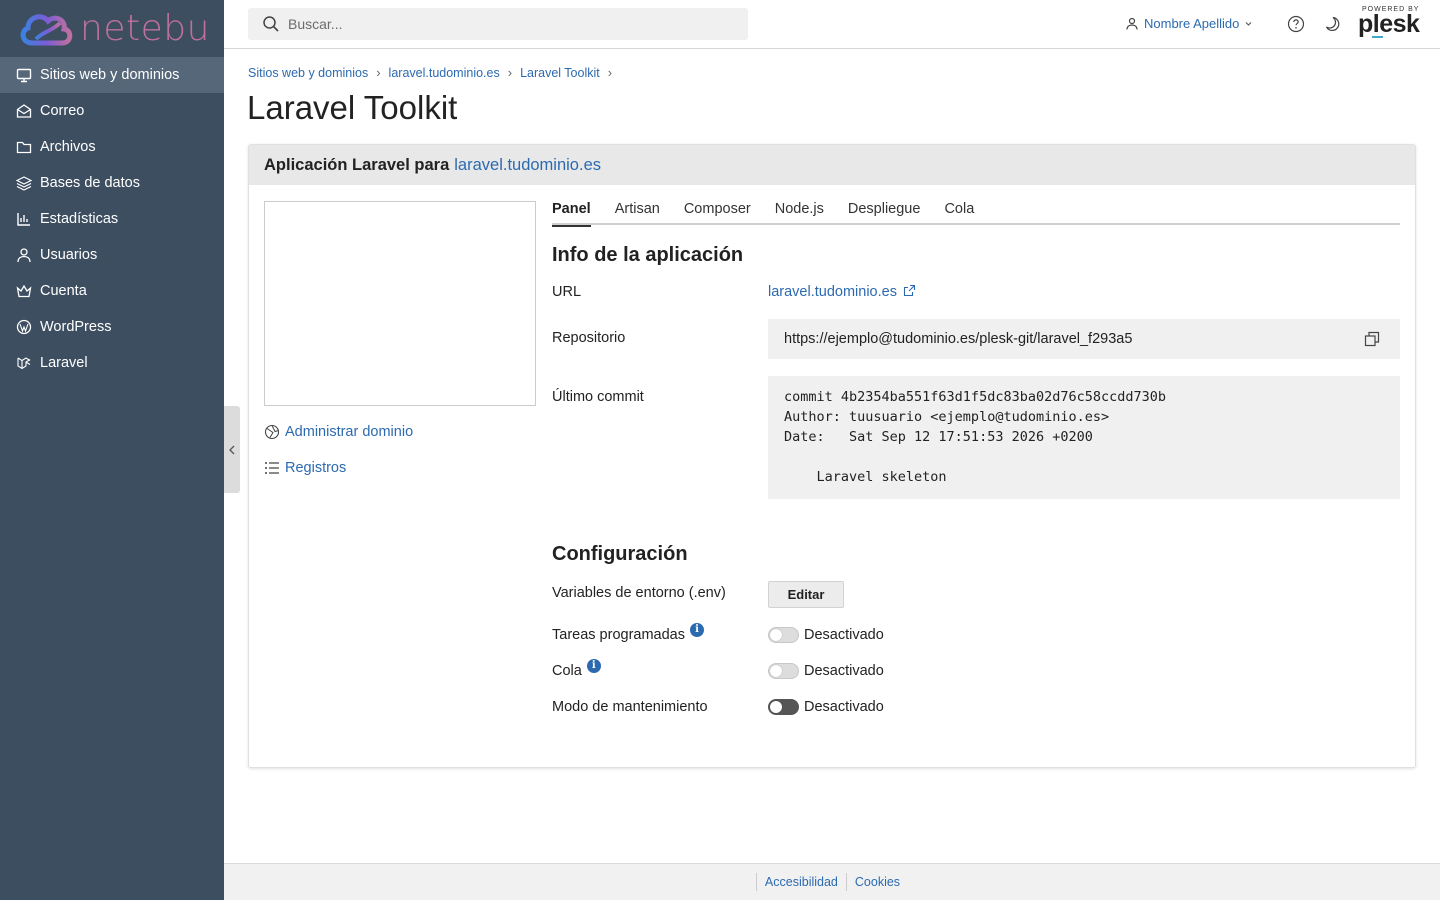 This screenshot has width=1440, height=900. Describe the element at coordinates (112, 327) in the screenshot. I see `sidebar-item-wordpress: WordPress` at that location.